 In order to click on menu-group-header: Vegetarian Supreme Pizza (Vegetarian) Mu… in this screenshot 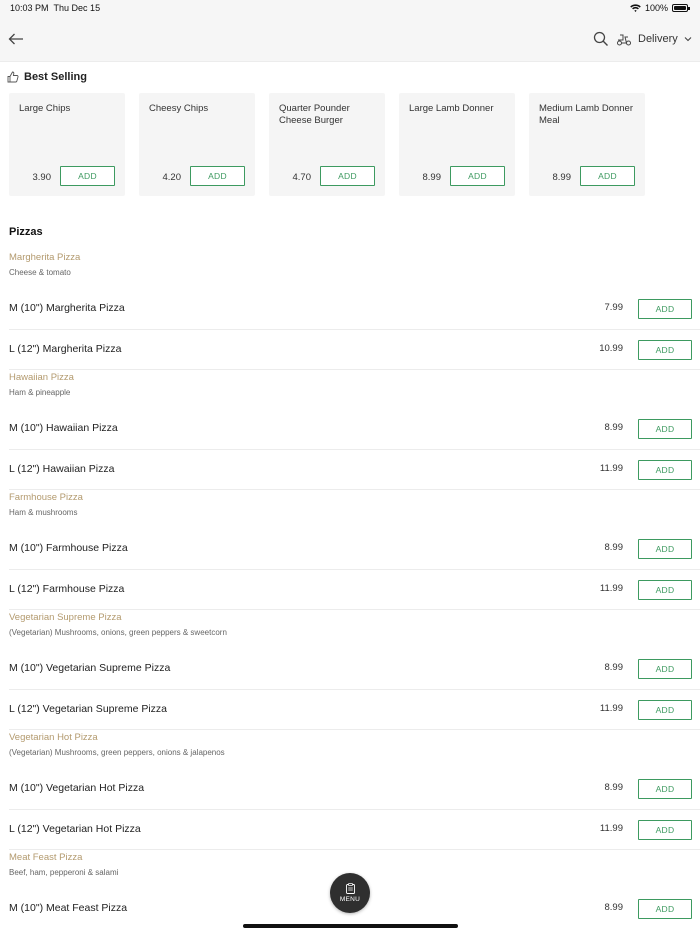, I will do `click(350, 629)`.